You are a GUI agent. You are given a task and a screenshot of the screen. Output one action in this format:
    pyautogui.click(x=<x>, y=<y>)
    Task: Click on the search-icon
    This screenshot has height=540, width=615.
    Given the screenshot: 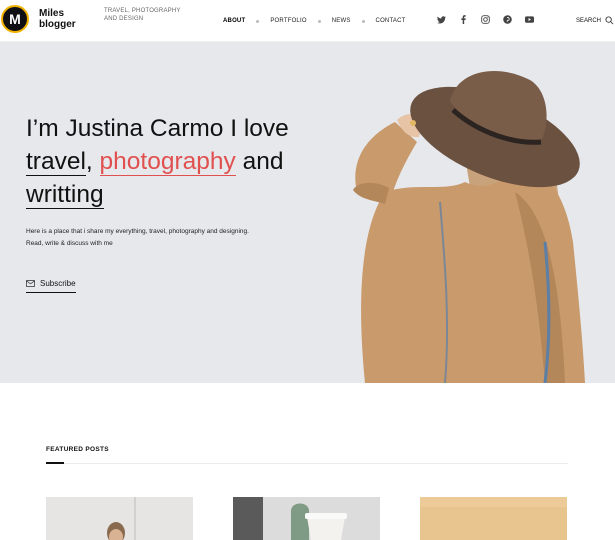 What is the action you would take?
    pyautogui.click(x=609, y=20)
    